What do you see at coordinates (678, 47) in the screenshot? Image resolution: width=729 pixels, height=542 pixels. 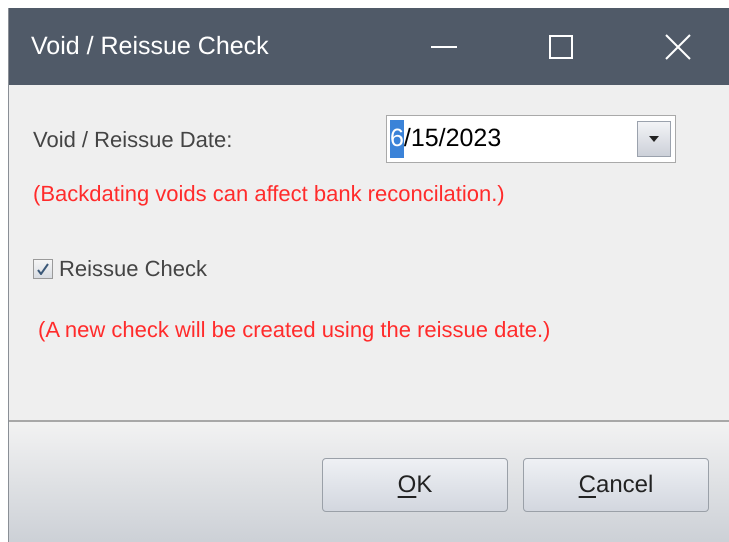 I see `close-icon` at bounding box center [678, 47].